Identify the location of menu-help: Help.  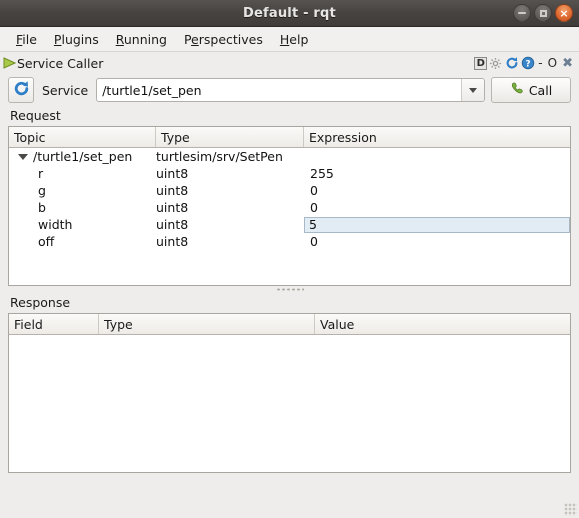
(295, 39).